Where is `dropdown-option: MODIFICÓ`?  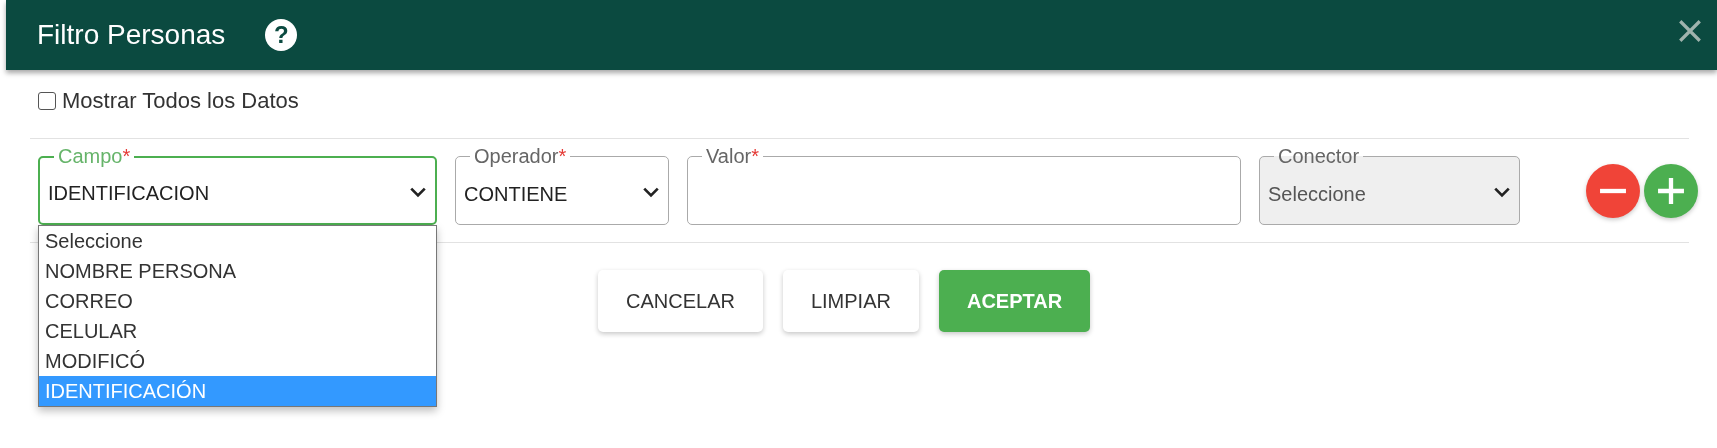 dropdown-option: MODIFICÓ is located at coordinates (237, 361).